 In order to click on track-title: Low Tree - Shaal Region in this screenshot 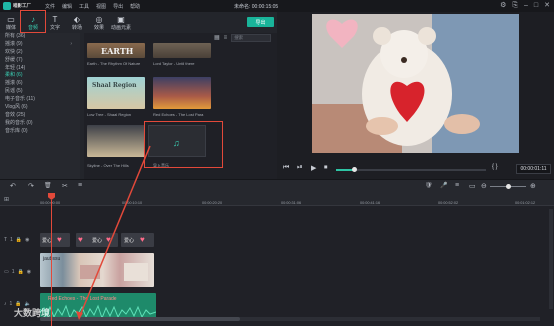, I will do `click(109, 114)`.